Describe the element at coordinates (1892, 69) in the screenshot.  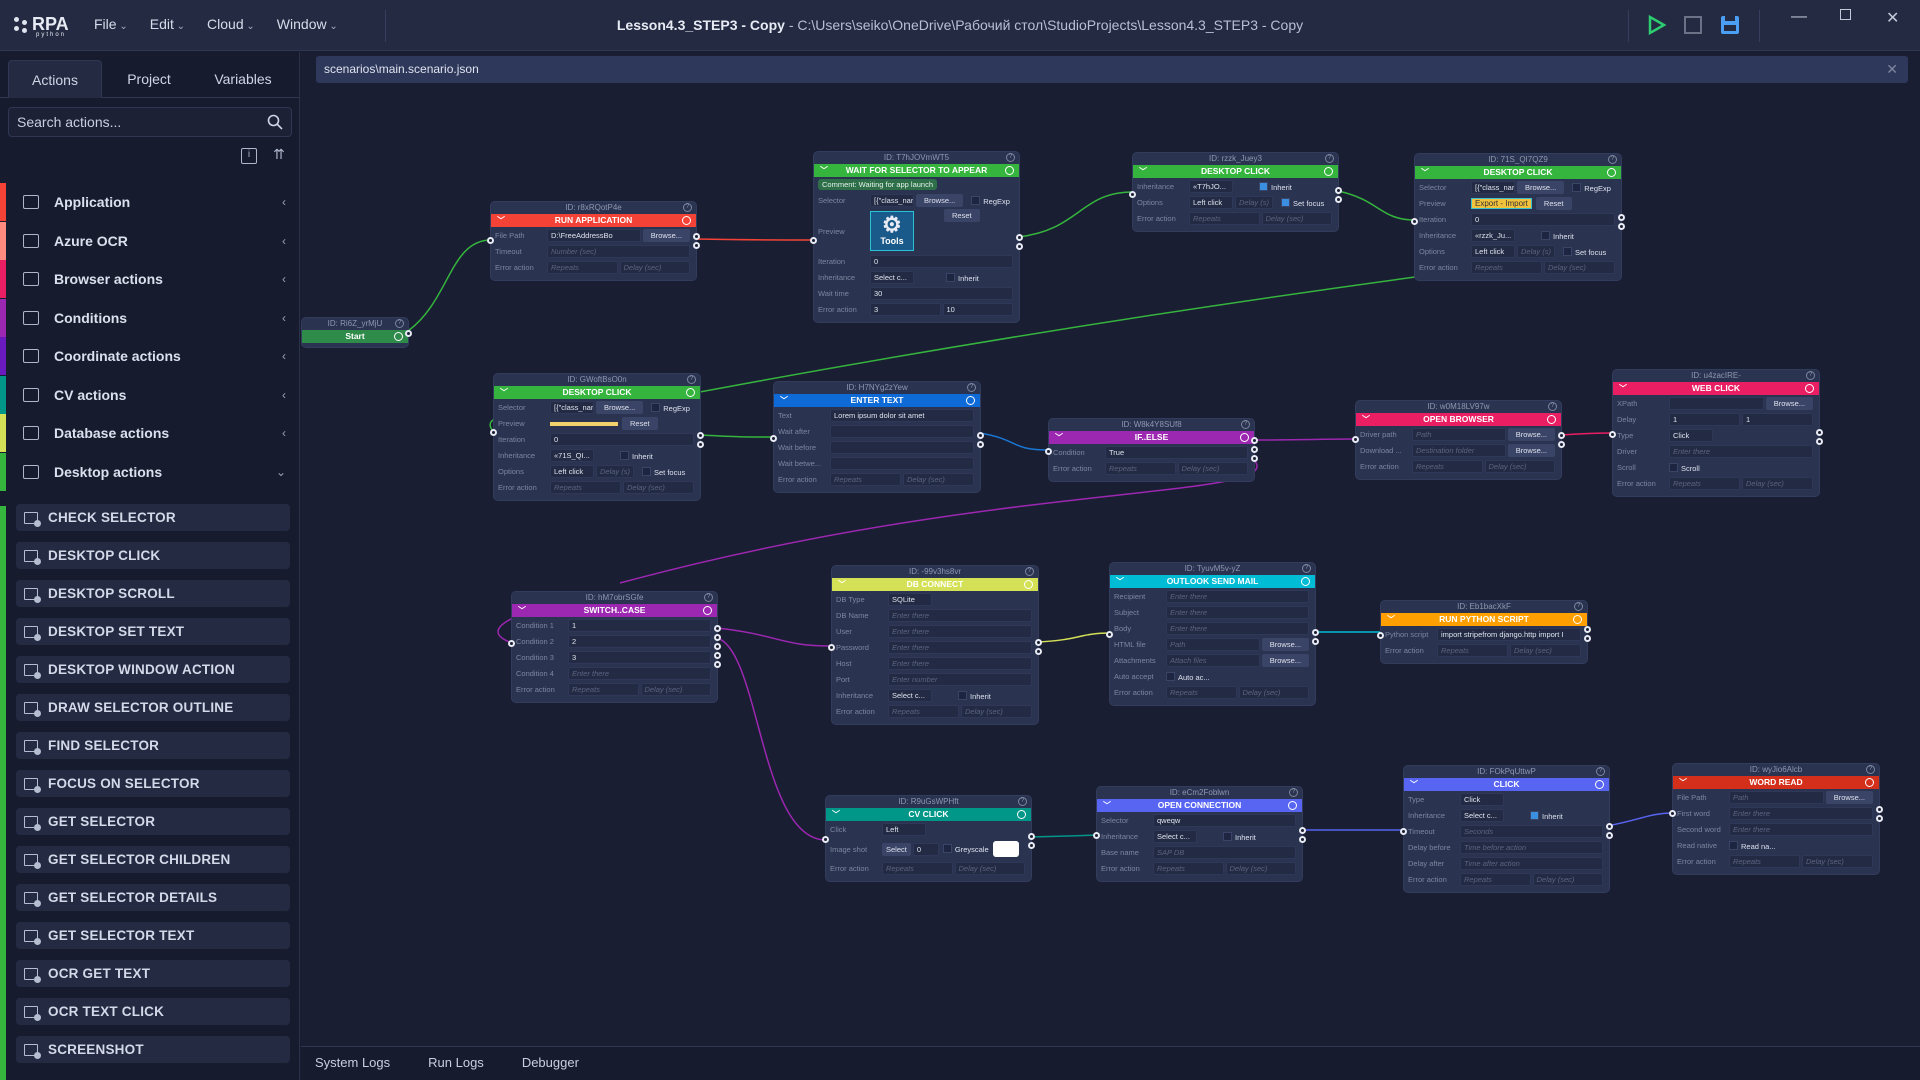
I see `close-tab-icon: ✕` at that location.